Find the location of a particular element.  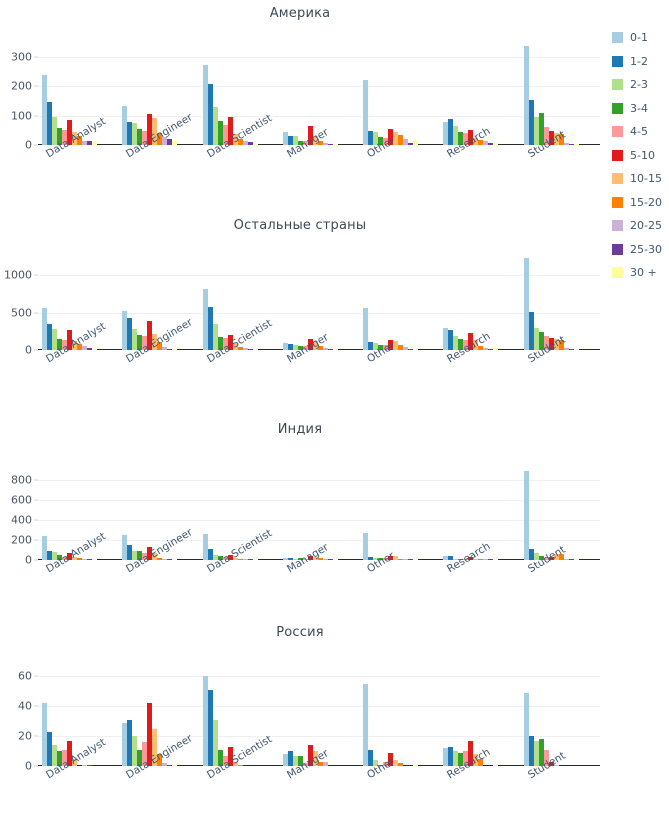

legend-label: 15-20 is located at coordinates (646, 202).